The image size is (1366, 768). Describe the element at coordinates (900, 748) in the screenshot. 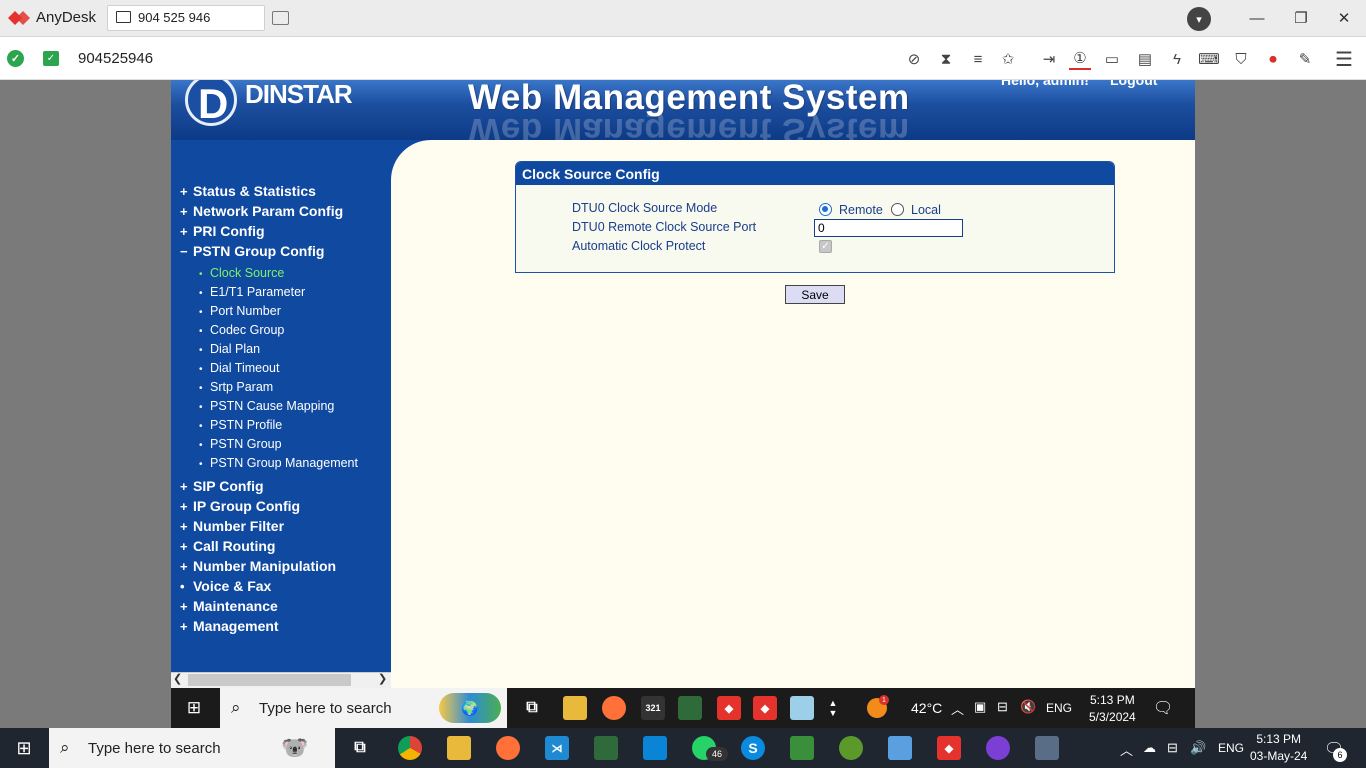

I see `document-icon` at that location.